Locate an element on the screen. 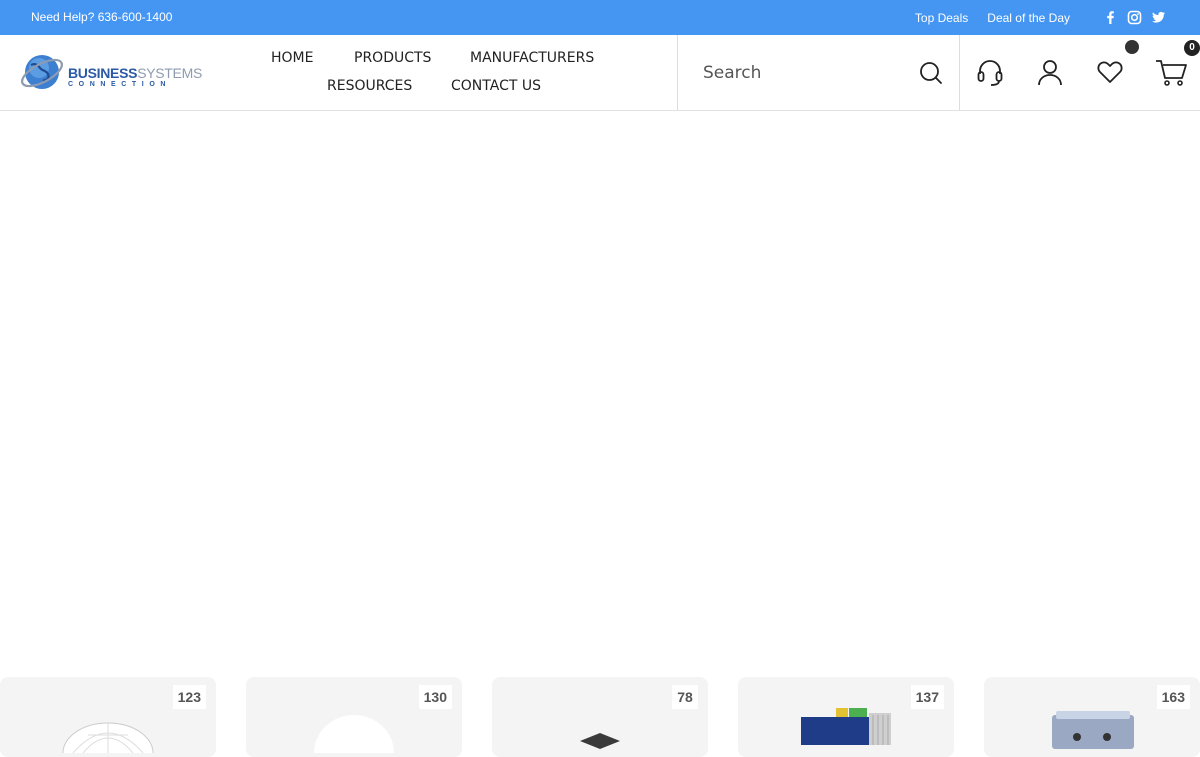 The height and width of the screenshot is (757, 1200). dish-antenna-image is located at coordinates (108, 737).